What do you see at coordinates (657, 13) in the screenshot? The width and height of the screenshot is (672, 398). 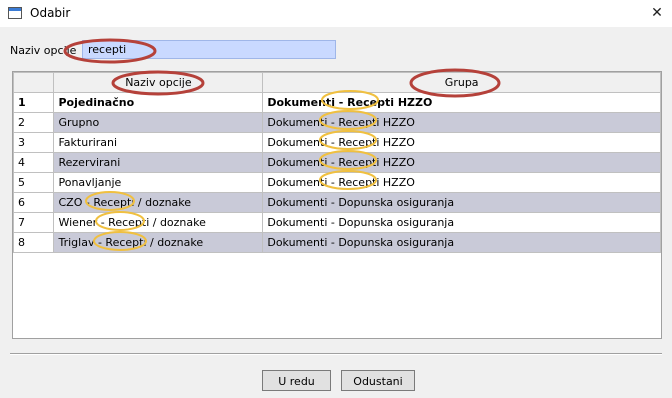 I see `close-button: ✕` at bounding box center [657, 13].